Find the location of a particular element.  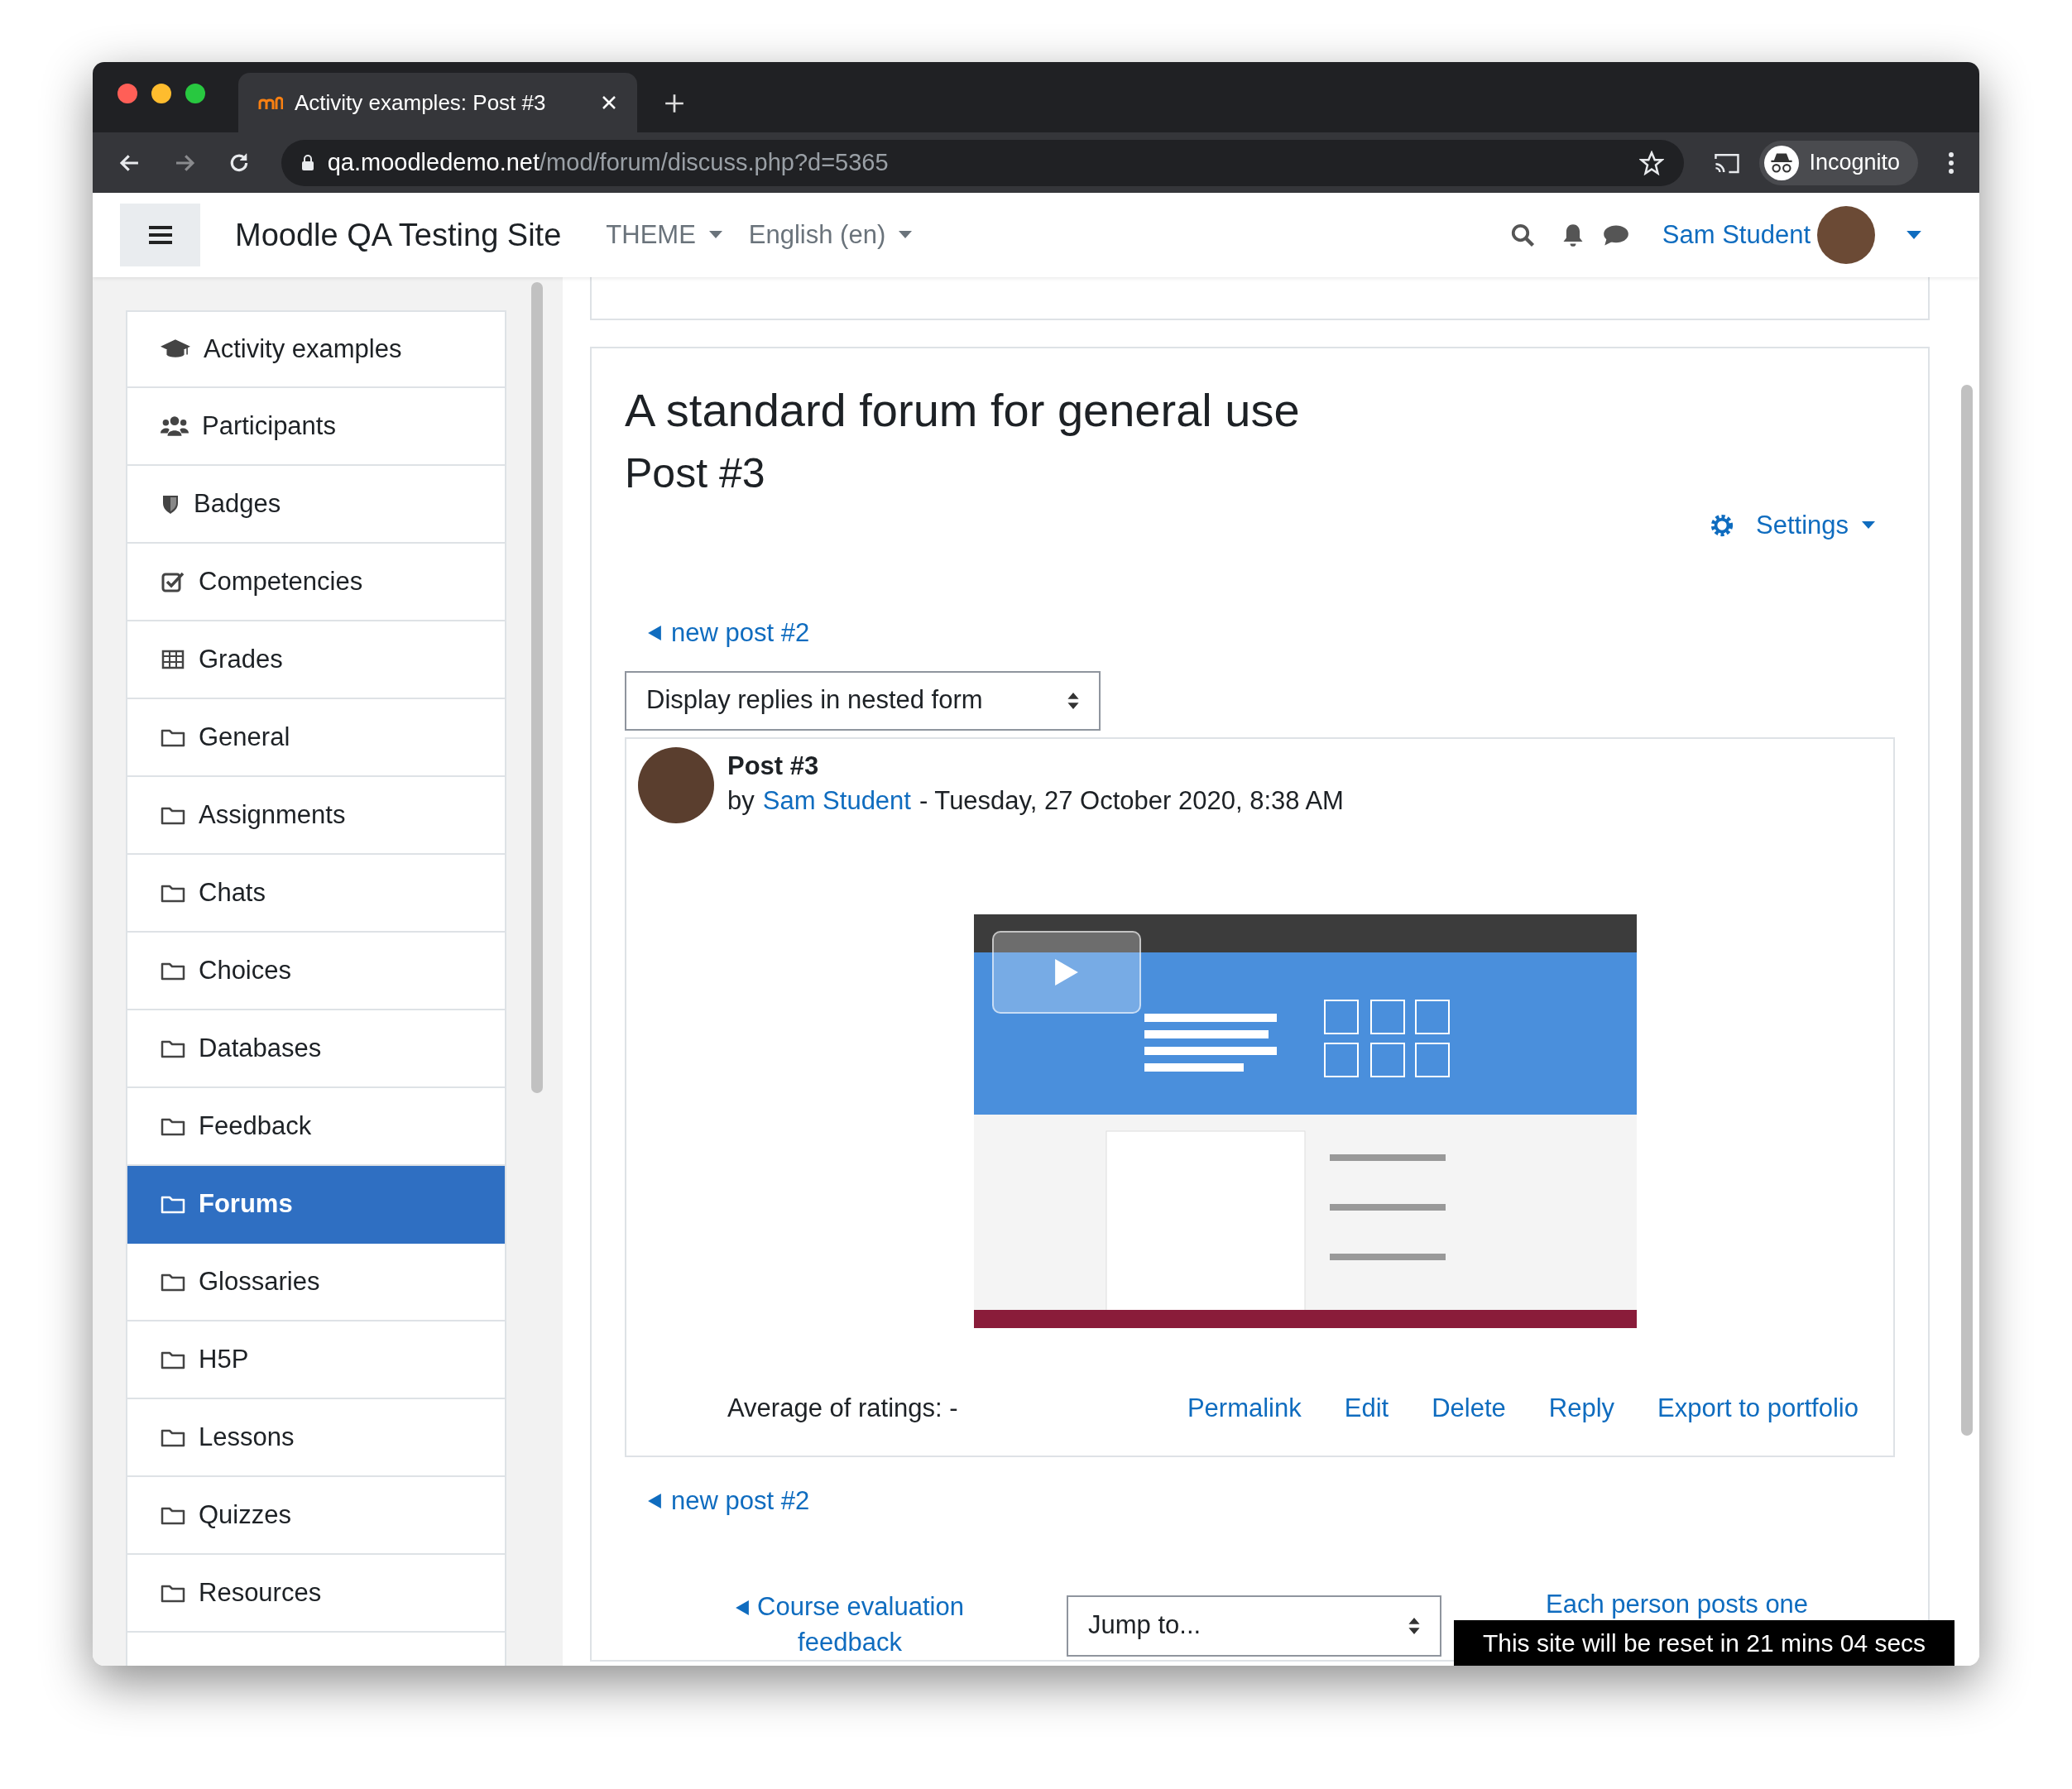

tab-title: Activity examples: Post #3 is located at coordinates (421, 103).